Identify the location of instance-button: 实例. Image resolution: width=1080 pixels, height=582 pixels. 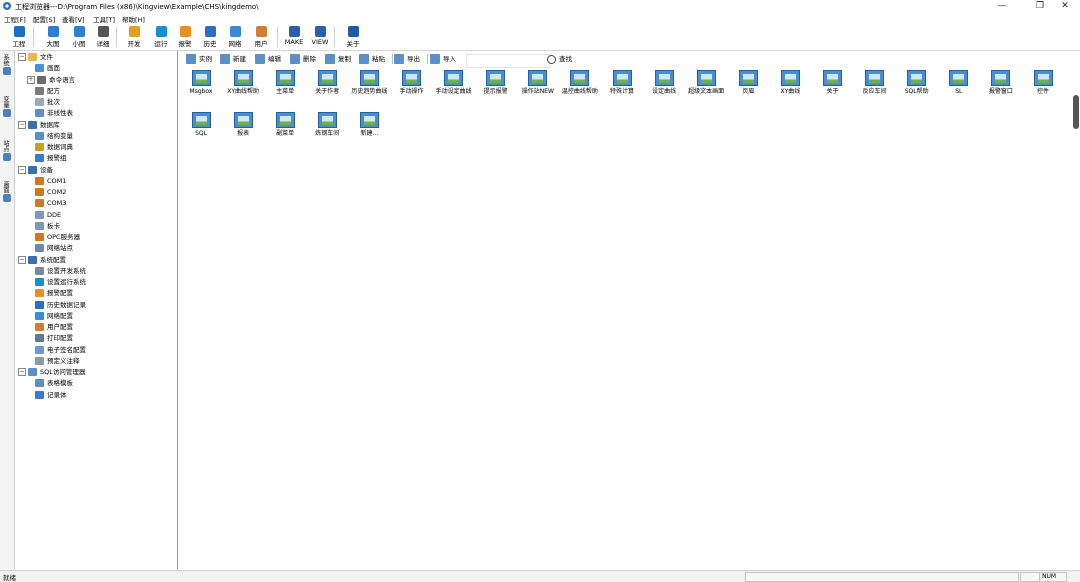
(199, 59).